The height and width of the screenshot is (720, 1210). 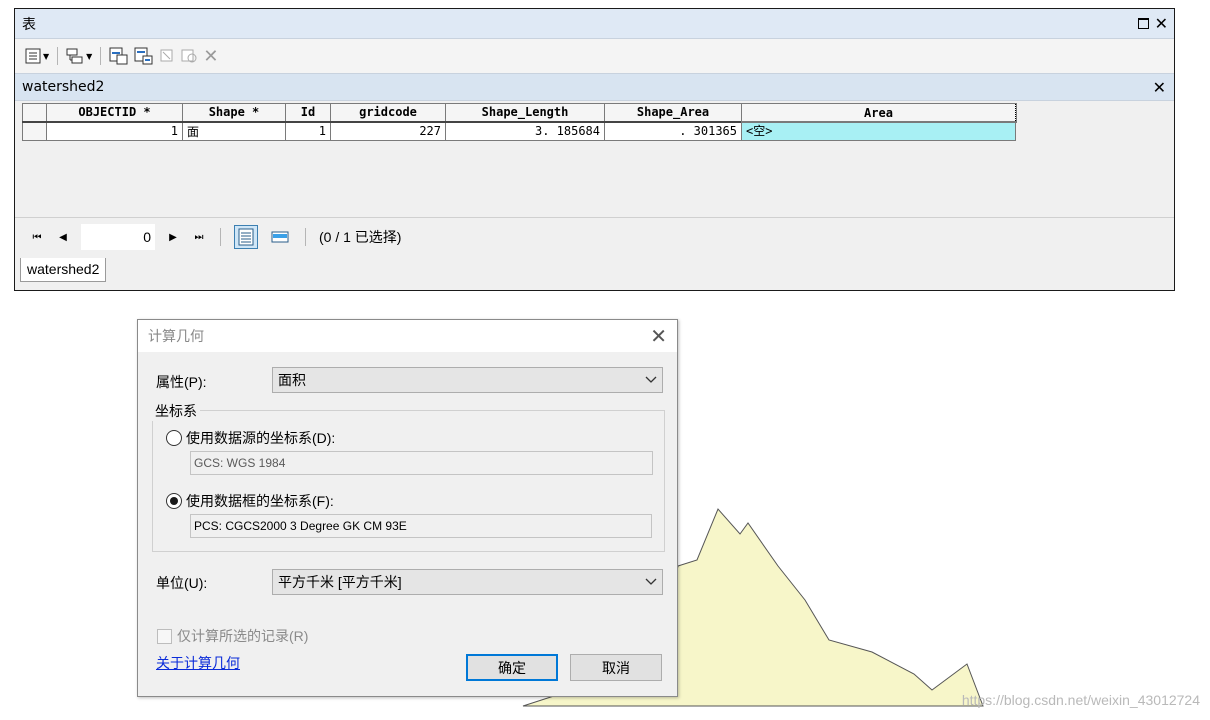 I want to click on zoom-to-selected-icon, so click(x=189, y=56).